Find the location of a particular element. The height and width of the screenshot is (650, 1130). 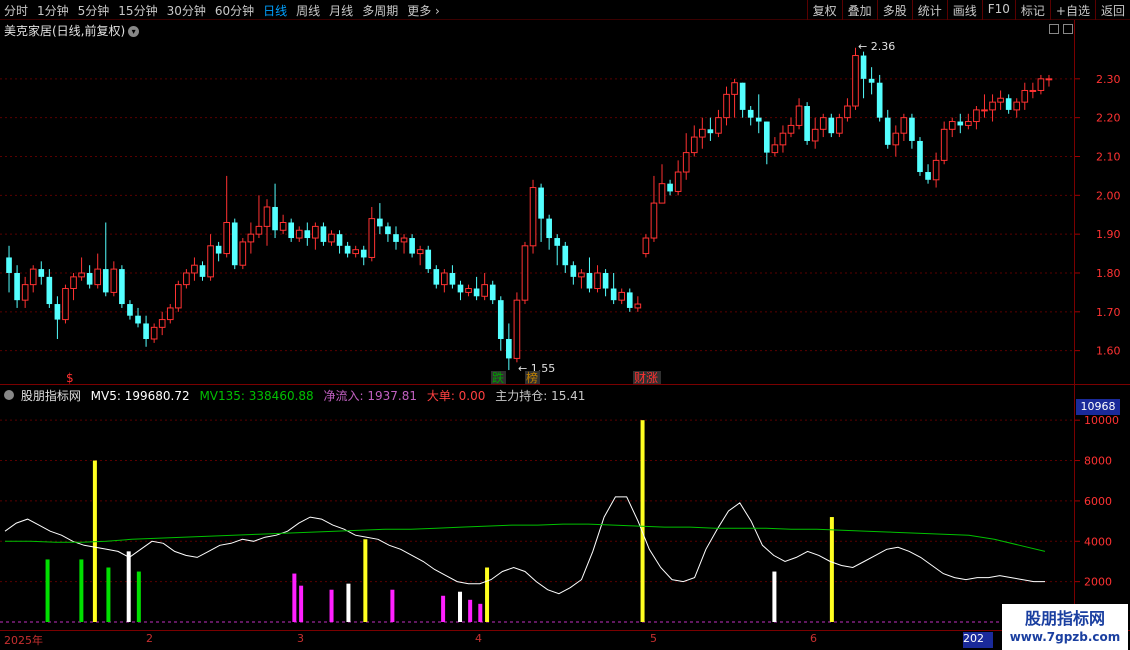

indicator-tick-label-3: 4000 is located at coordinates (1098, 541).